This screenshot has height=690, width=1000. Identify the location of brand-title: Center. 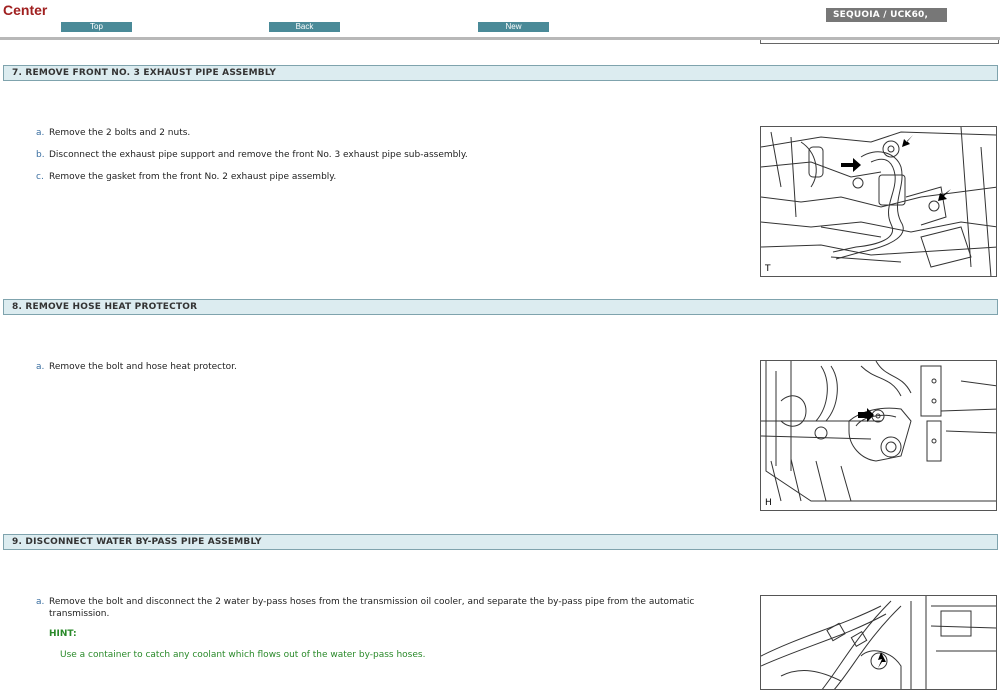
(25, 10).